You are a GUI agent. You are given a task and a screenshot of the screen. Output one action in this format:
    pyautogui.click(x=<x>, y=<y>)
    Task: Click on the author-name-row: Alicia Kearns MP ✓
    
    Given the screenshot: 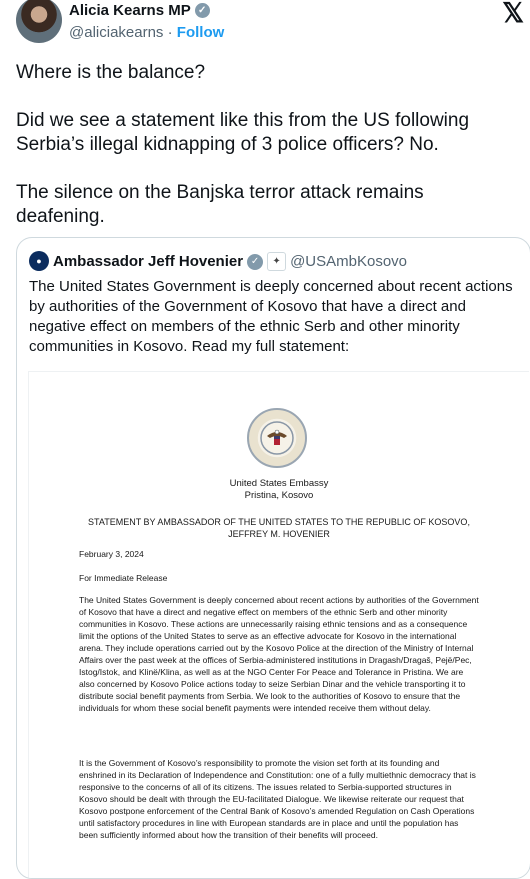 What is the action you would take?
    pyautogui.click(x=139, y=10)
    